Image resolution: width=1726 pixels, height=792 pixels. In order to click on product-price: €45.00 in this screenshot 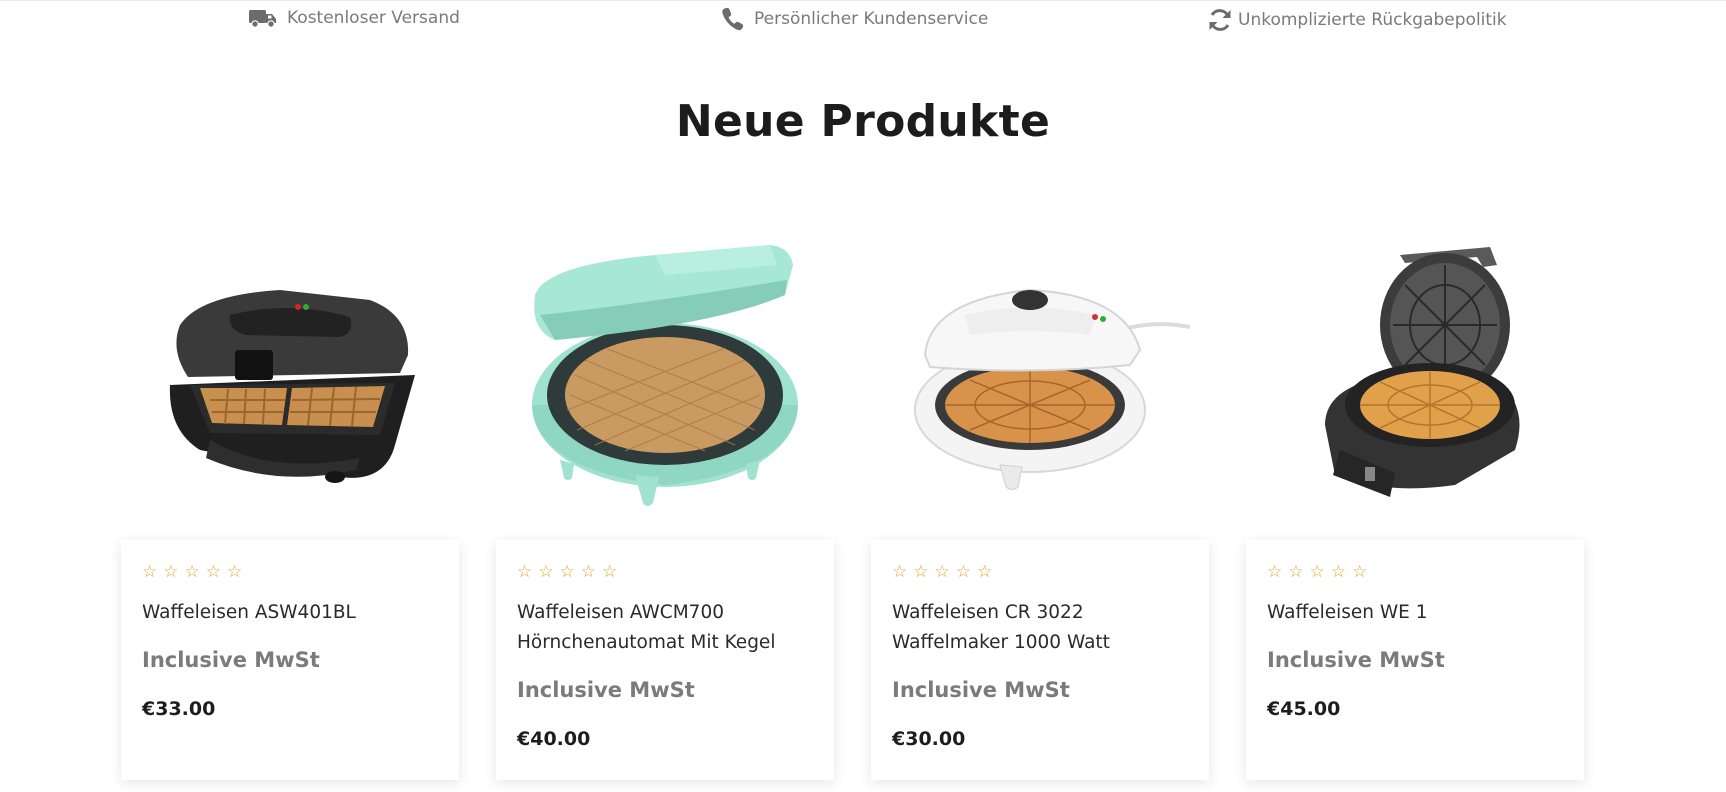, I will do `click(1304, 709)`.